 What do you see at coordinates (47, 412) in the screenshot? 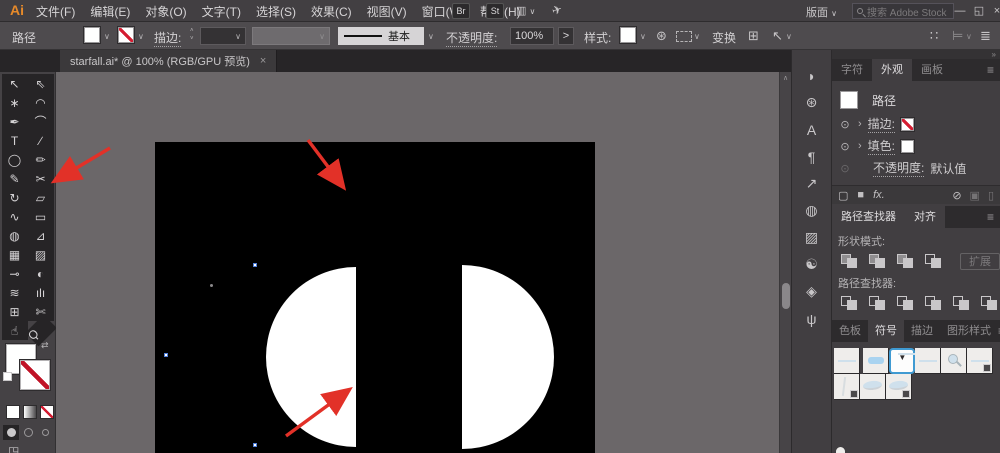
I see `none-button` at bounding box center [47, 412].